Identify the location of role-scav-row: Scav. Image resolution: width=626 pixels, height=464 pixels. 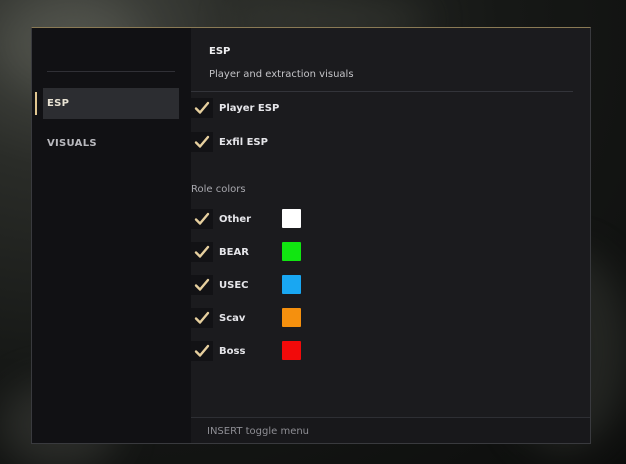
(251, 318).